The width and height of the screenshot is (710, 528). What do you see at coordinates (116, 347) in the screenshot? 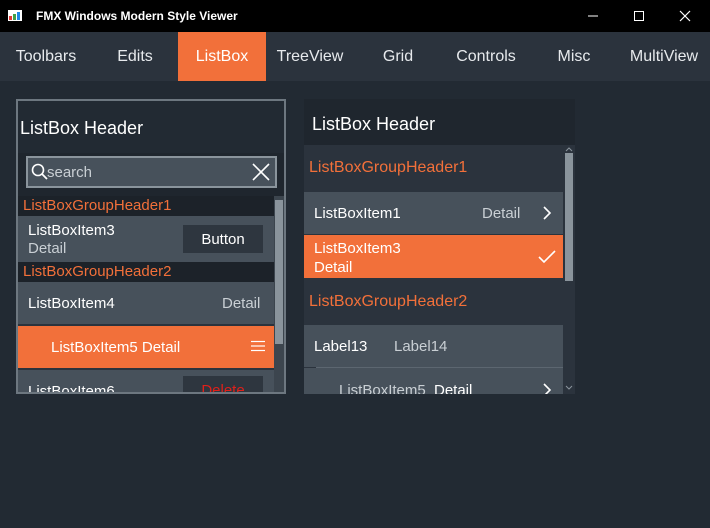
I see `item-text: ListBoxItem5 Detail` at bounding box center [116, 347].